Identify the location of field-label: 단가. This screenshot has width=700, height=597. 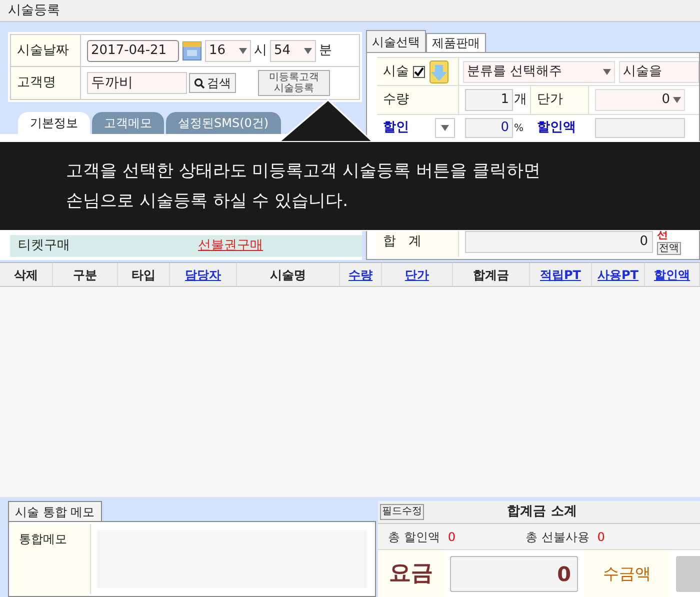
(560, 100).